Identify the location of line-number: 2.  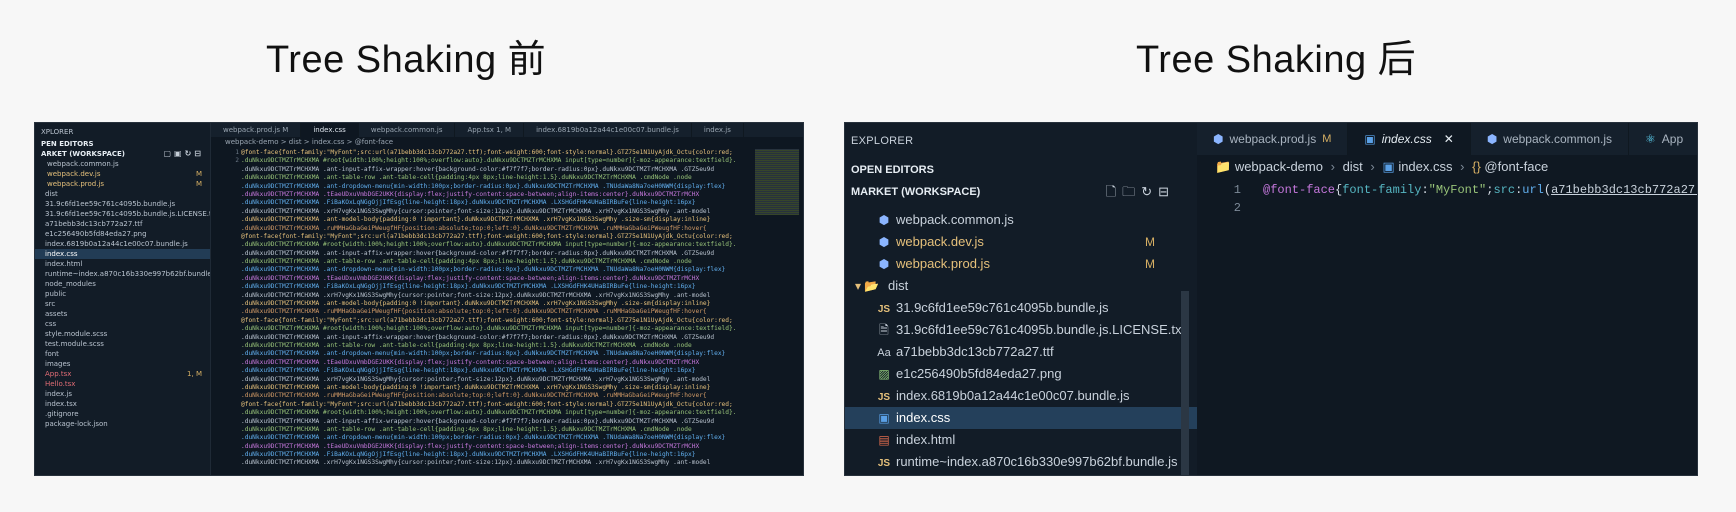
(1237, 208).